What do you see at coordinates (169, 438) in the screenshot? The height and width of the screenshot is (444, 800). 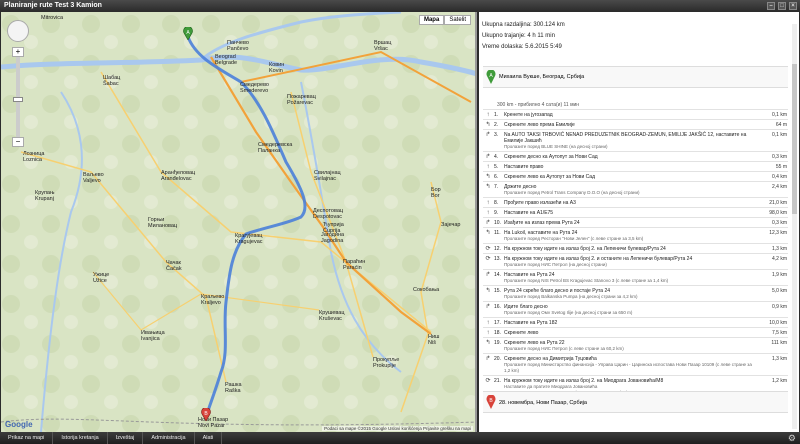 I see `tab-administration: Administracija` at bounding box center [169, 438].